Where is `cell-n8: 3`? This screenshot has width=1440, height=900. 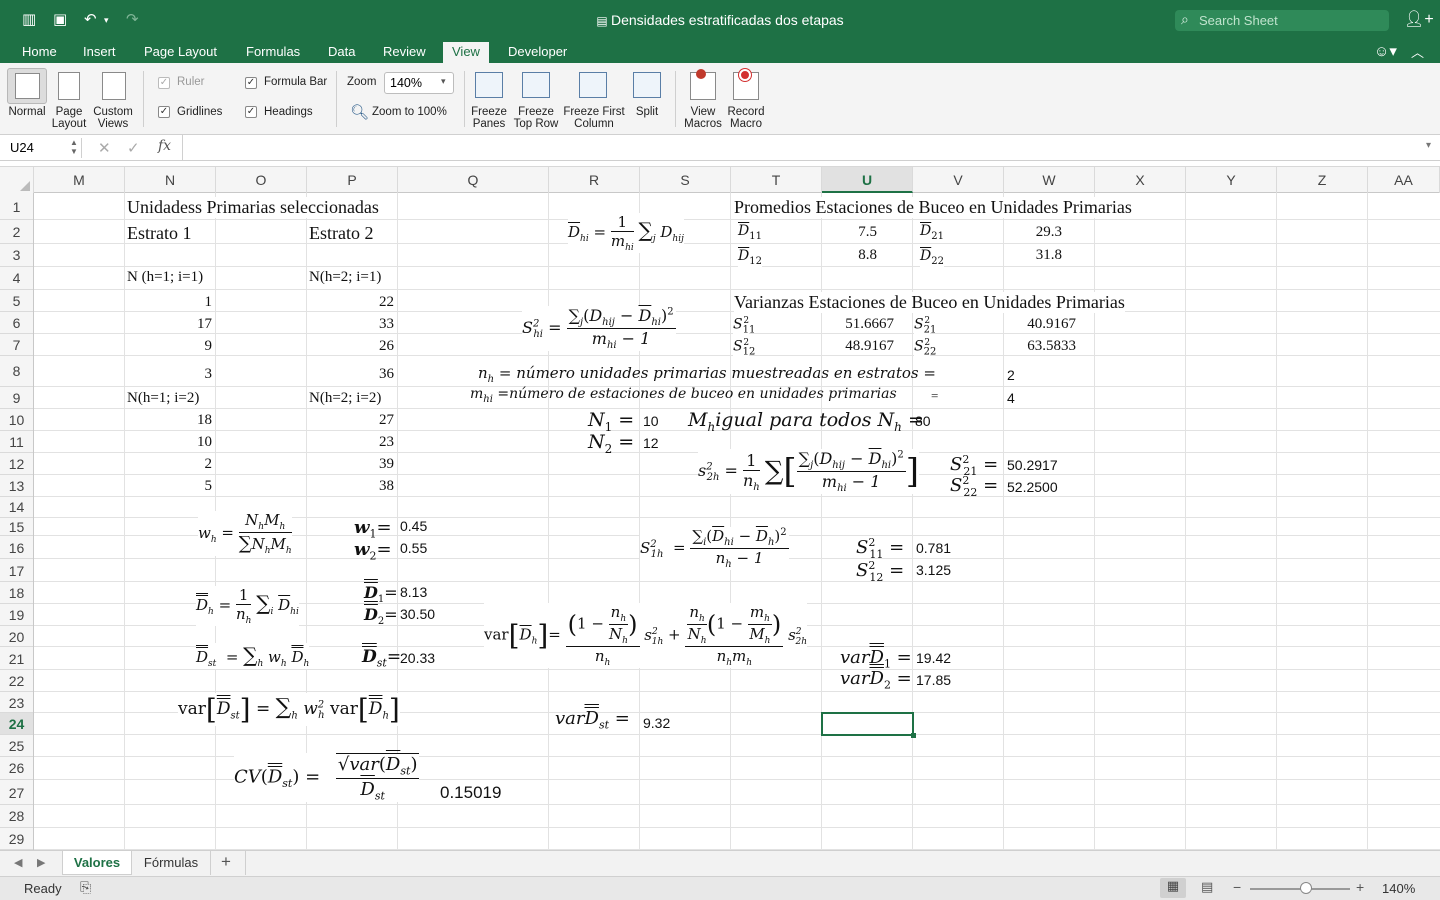
cell-n8: 3 is located at coordinates (169, 374).